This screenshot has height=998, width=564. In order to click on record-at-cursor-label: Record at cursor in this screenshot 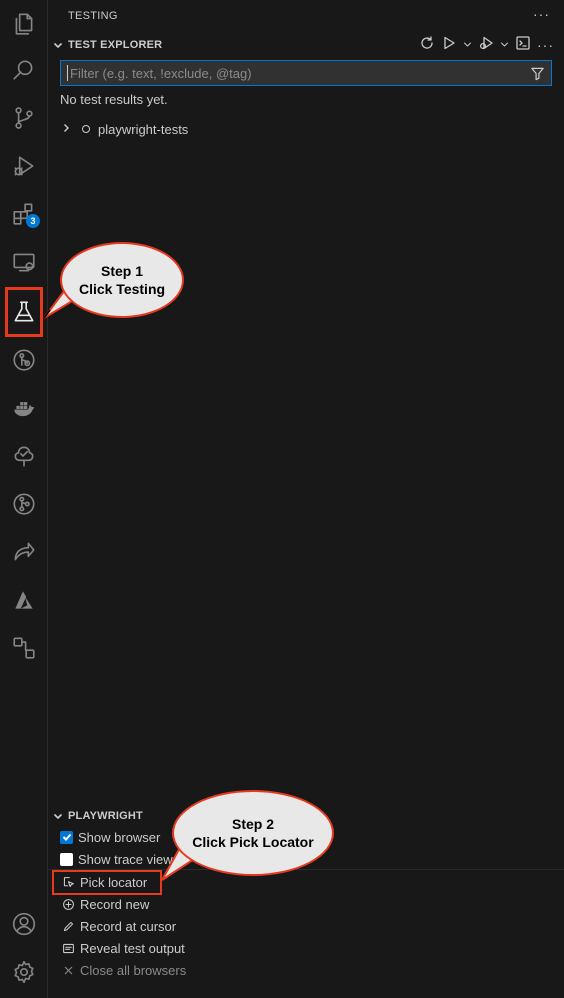, I will do `click(128, 926)`.